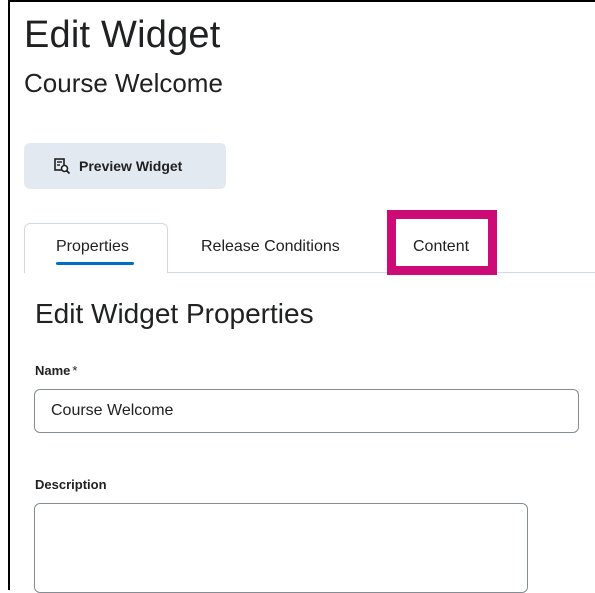 The height and width of the screenshot is (593, 595). I want to click on section-title: Edit Widget Properties, so click(174, 313).